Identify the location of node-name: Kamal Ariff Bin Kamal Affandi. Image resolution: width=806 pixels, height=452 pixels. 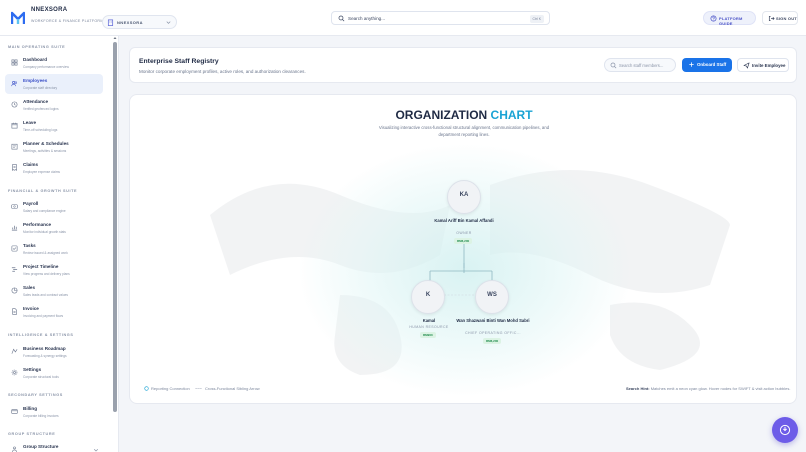
(464, 220).